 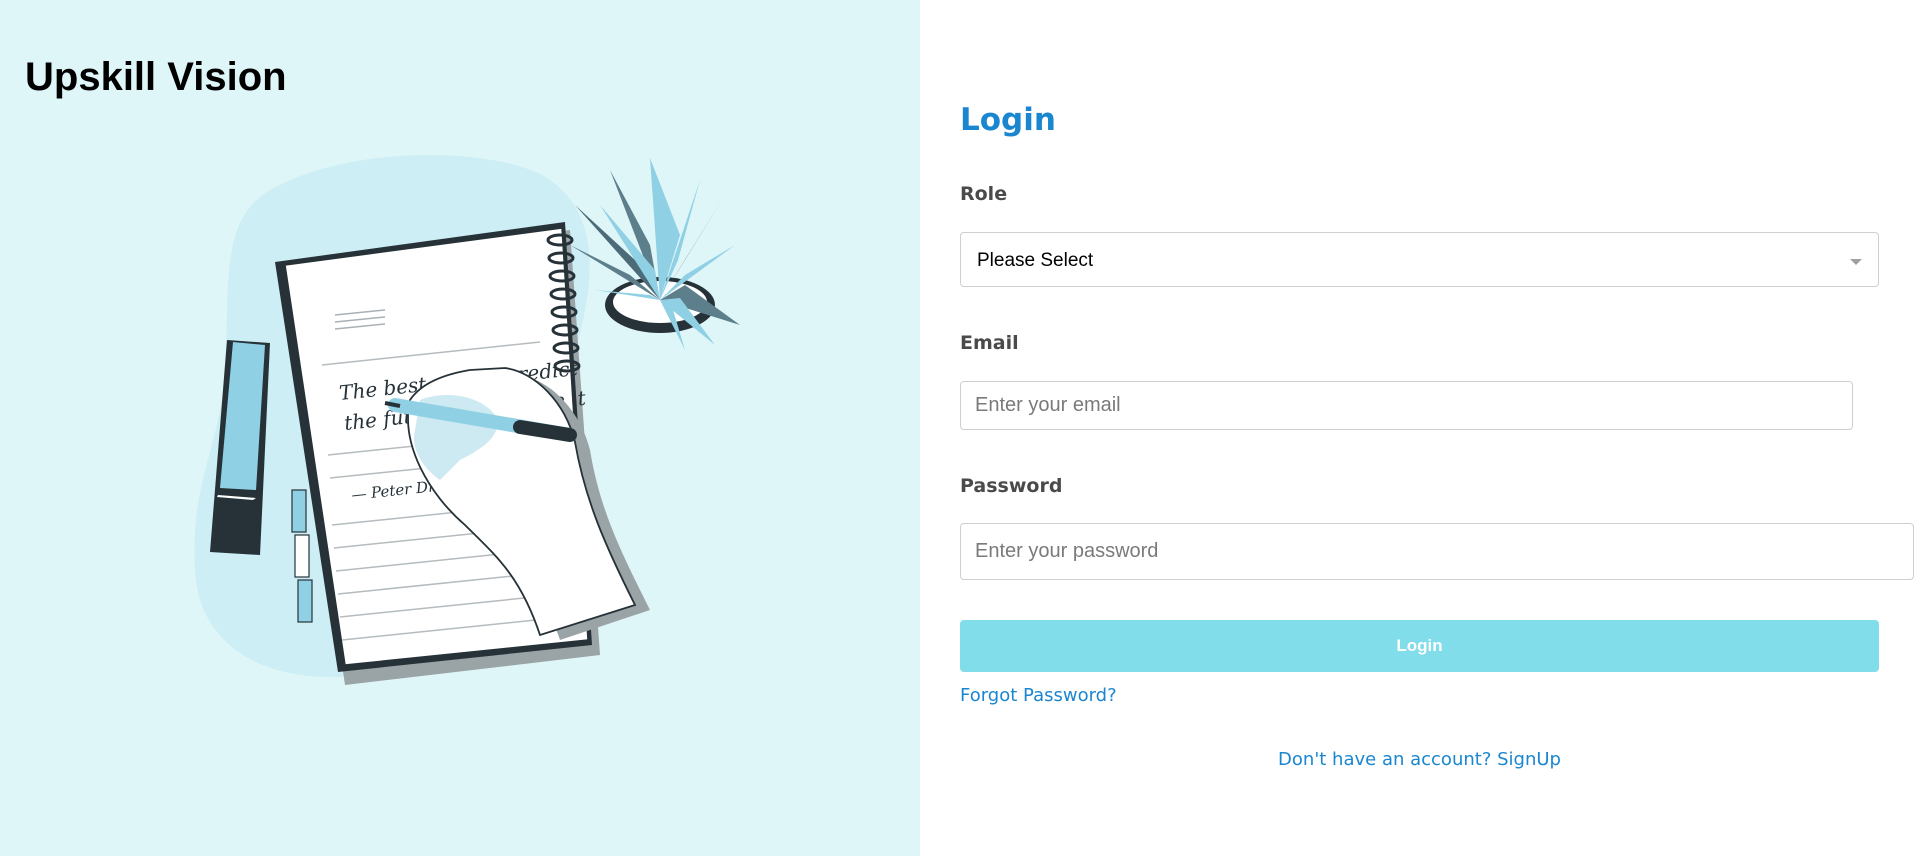 I want to click on email-label: Email, so click(x=989, y=343).